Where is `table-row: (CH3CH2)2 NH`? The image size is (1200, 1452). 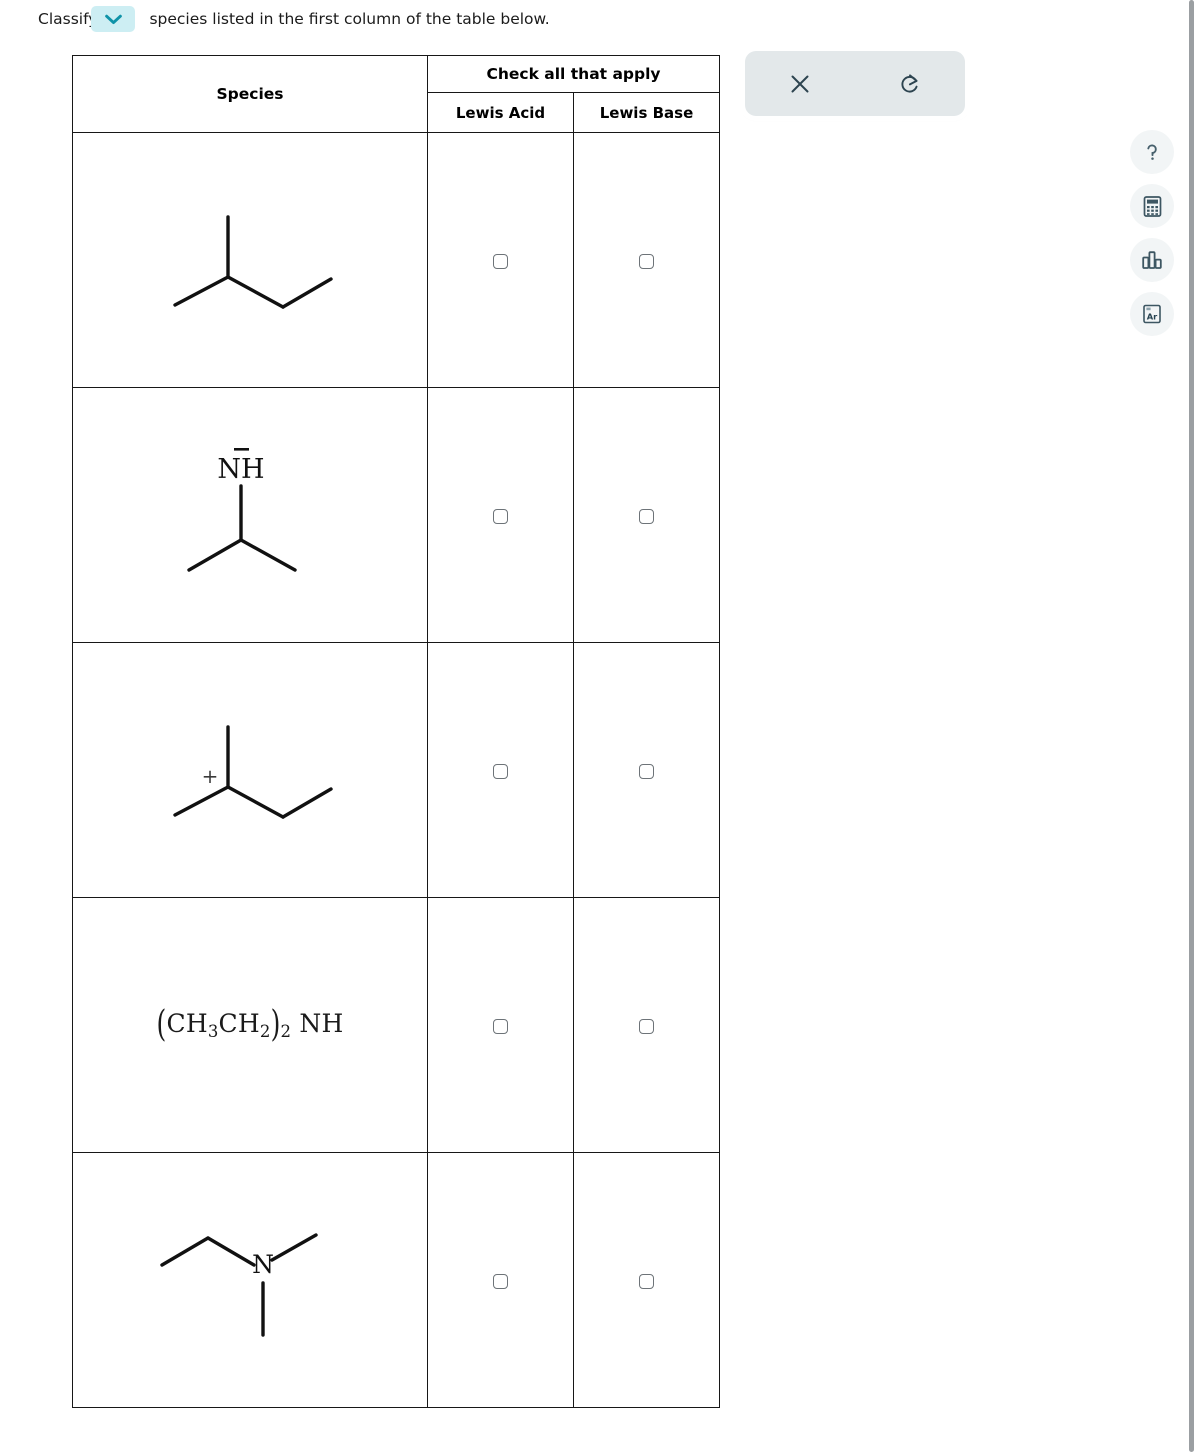 table-row: (CH3CH2)2 NH is located at coordinates (396, 1025).